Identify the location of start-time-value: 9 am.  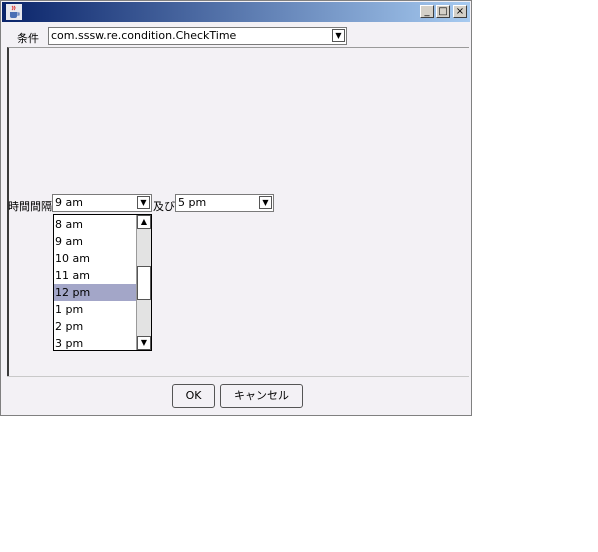
(69, 202).